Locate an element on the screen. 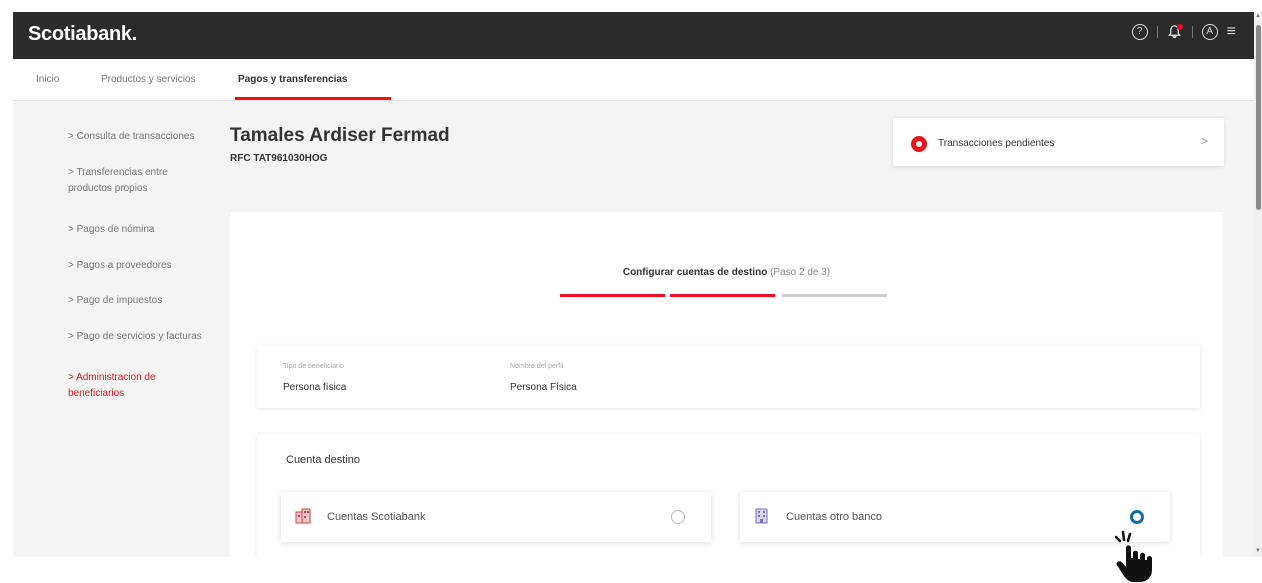 This screenshot has height=583, width=1262. help-icon: ? is located at coordinates (1139, 32).